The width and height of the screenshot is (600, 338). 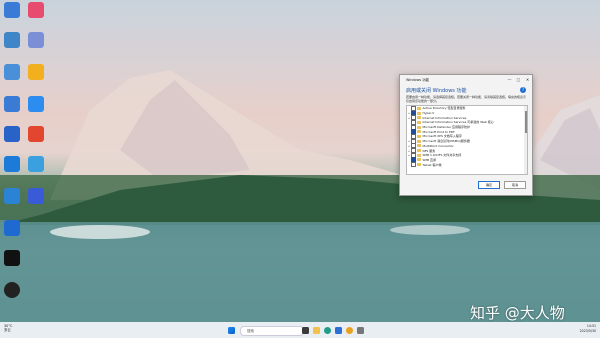 I want to click on feature-row: Telnet 客户端, so click(x=467, y=165).